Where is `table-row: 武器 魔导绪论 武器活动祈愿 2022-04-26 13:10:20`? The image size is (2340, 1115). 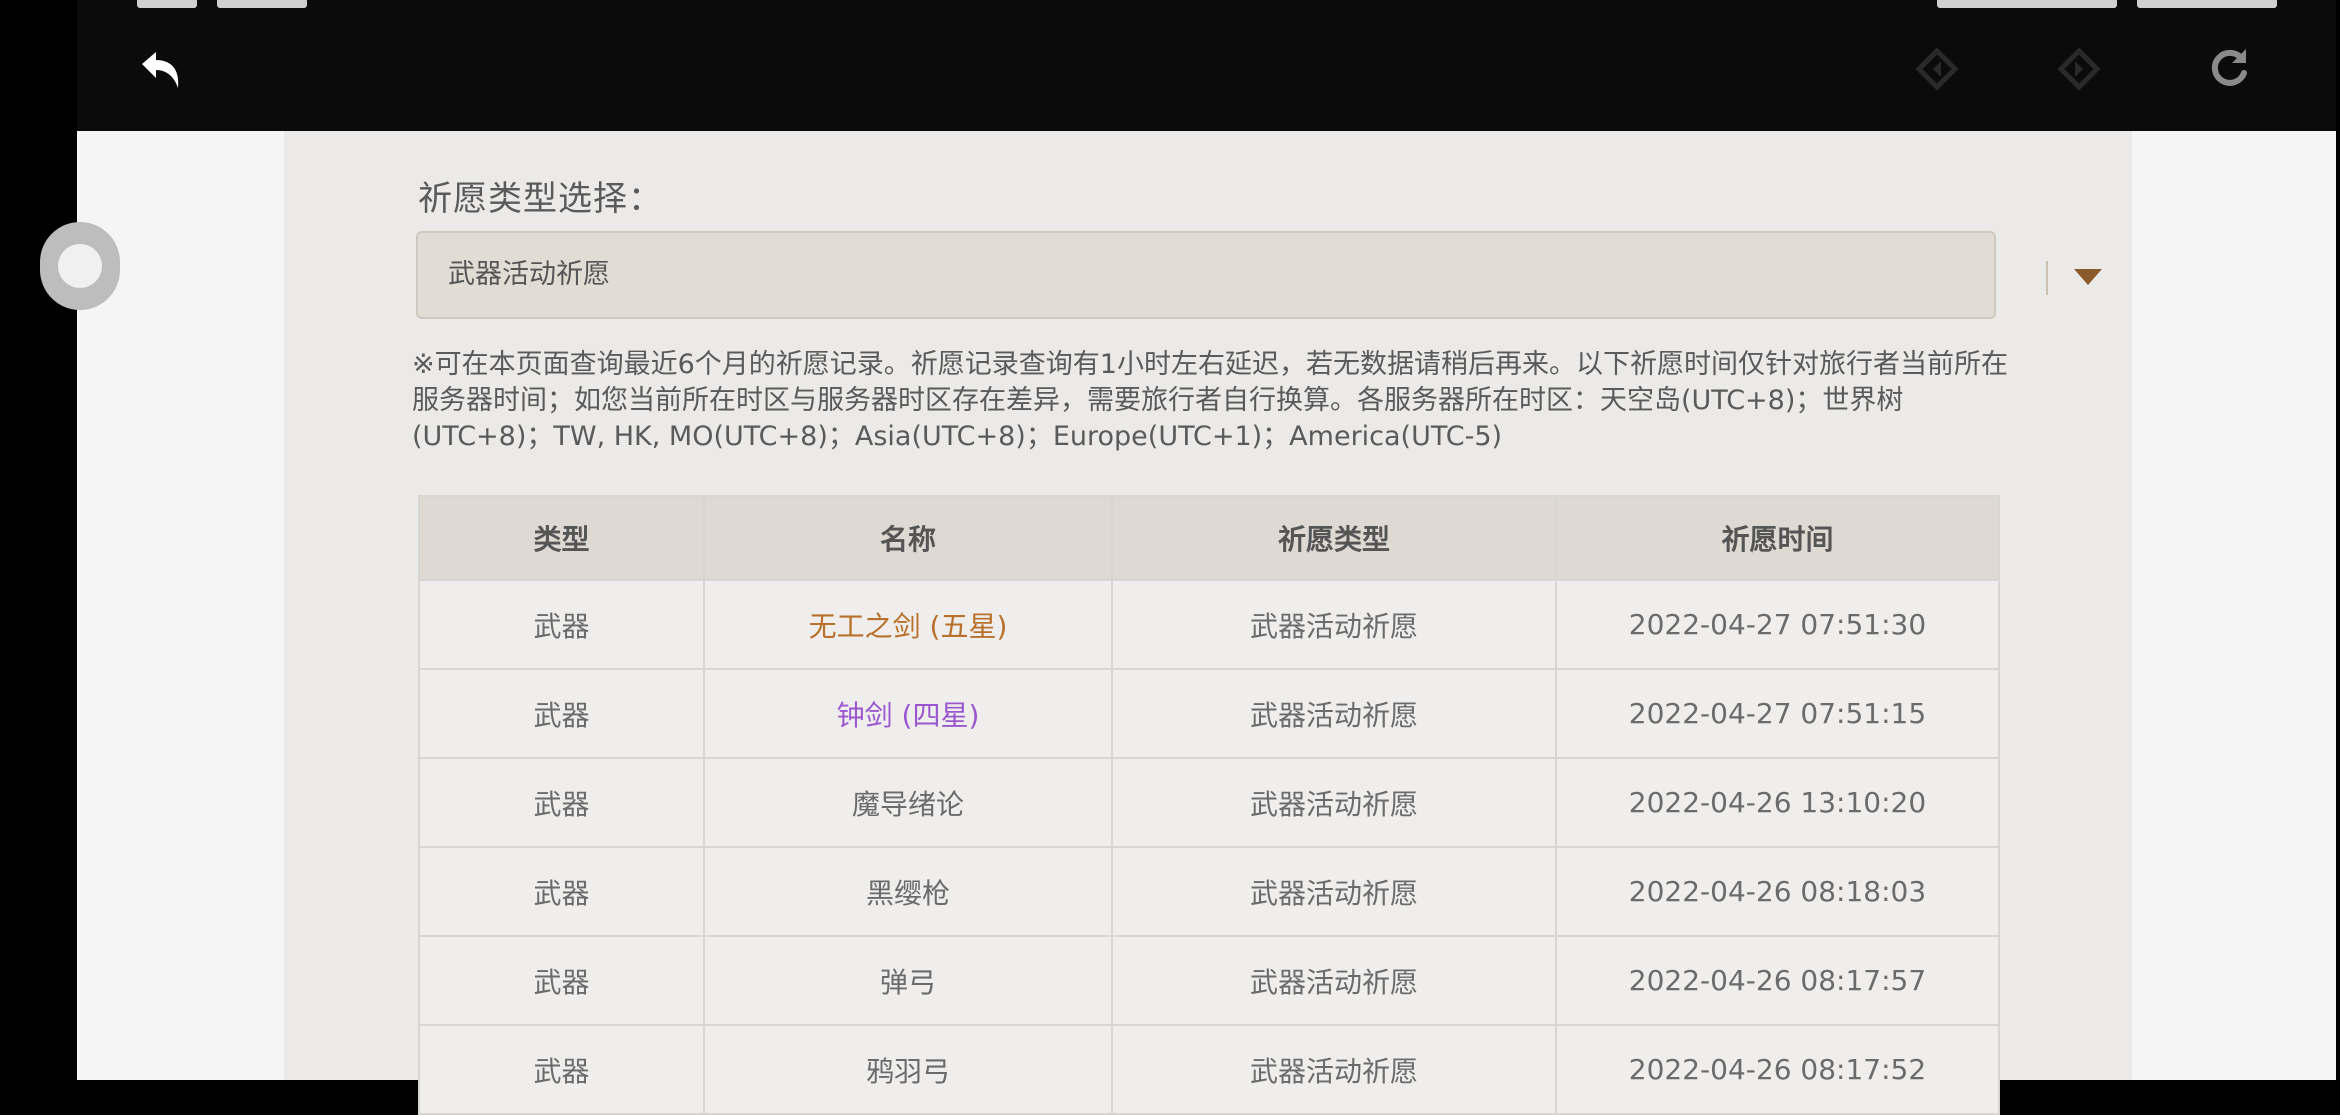 table-row: 武器 魔导绪论 武器活动祈愿 2022-04-26 13:10:20 is located at coordinates (1209, 802).